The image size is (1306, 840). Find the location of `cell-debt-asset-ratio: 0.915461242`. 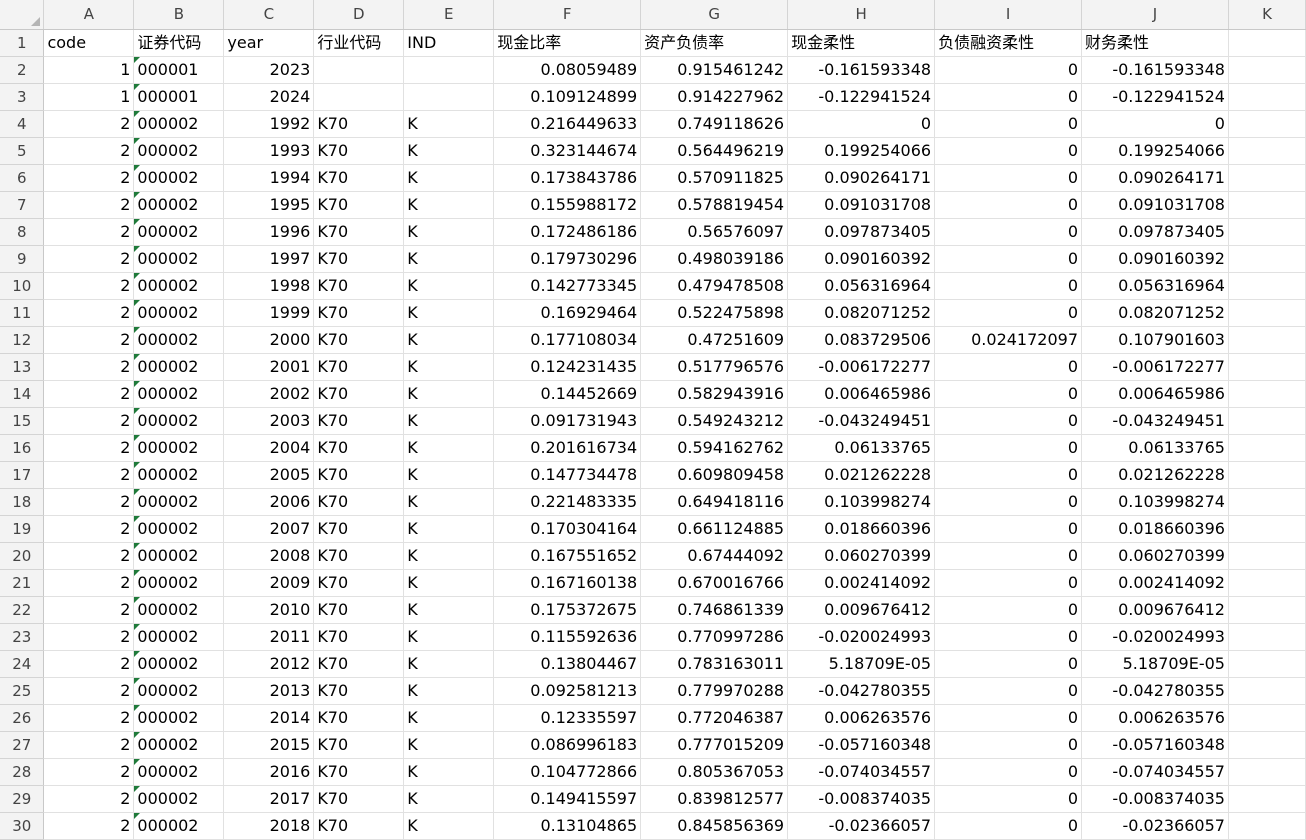

cell-debt-asset-ratio: 0.915461242 is located at coordinates (714, 70).